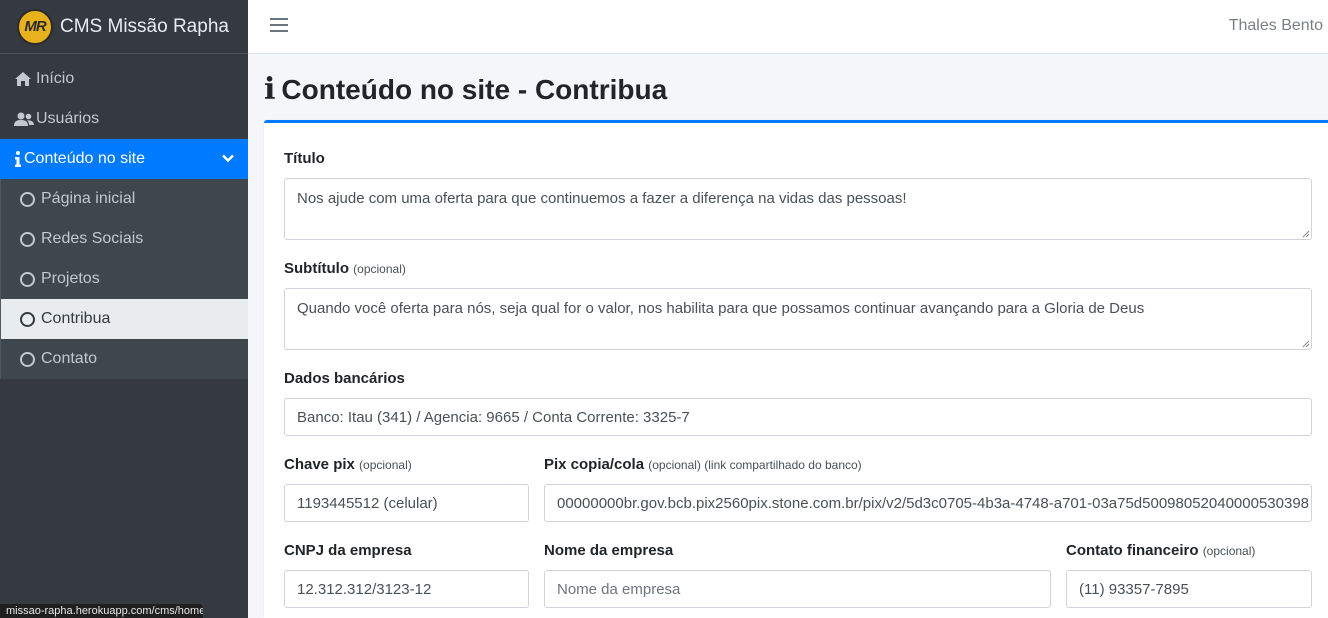 The image size is (1328, 618). I want to click on brand-logo: MR, so click(35, 26).